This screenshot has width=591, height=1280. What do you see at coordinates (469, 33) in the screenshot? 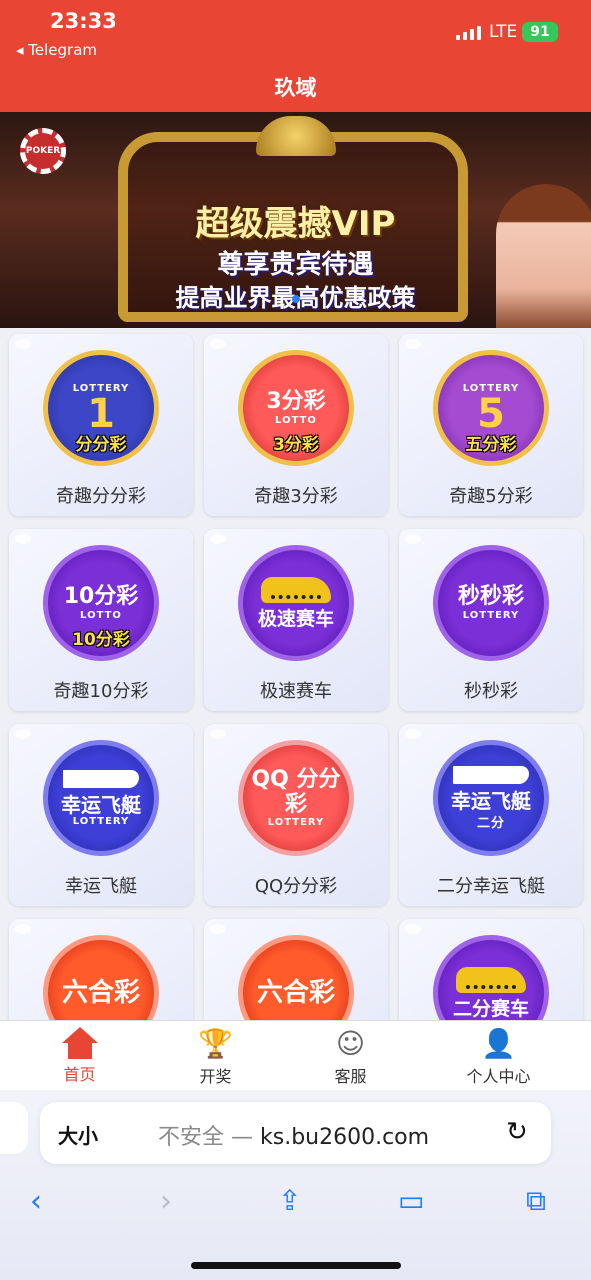
I see `signal-icon` at bounding box center [469, 33].